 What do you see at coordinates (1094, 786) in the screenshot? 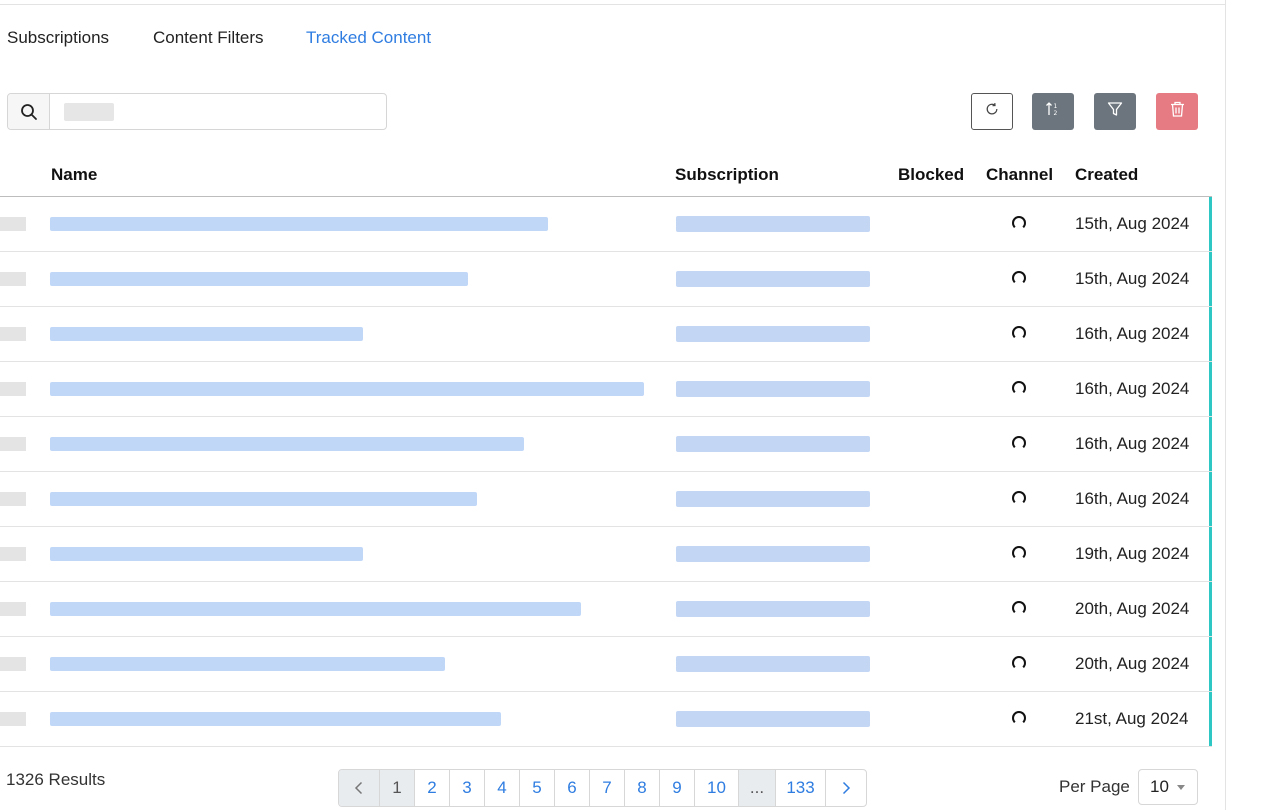
I see `per-page-label: Per Page` at bounding box center [1094, 786].